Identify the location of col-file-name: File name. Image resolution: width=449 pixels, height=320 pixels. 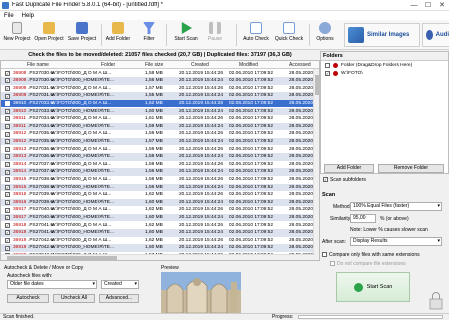
(38, 65).